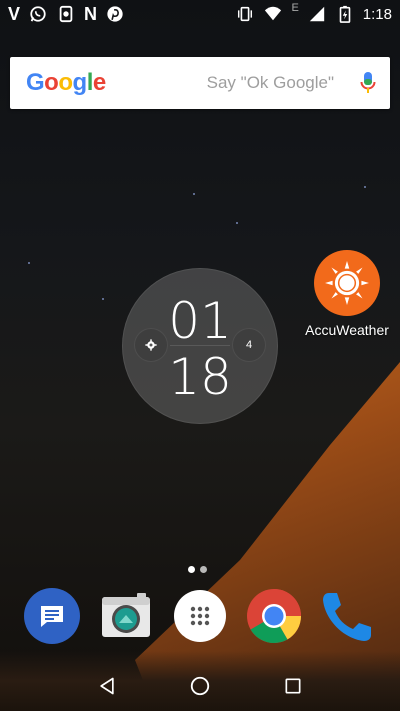 The image size is (400, 711). I want to click on system-icons: E 1:18, so click(313, 13).